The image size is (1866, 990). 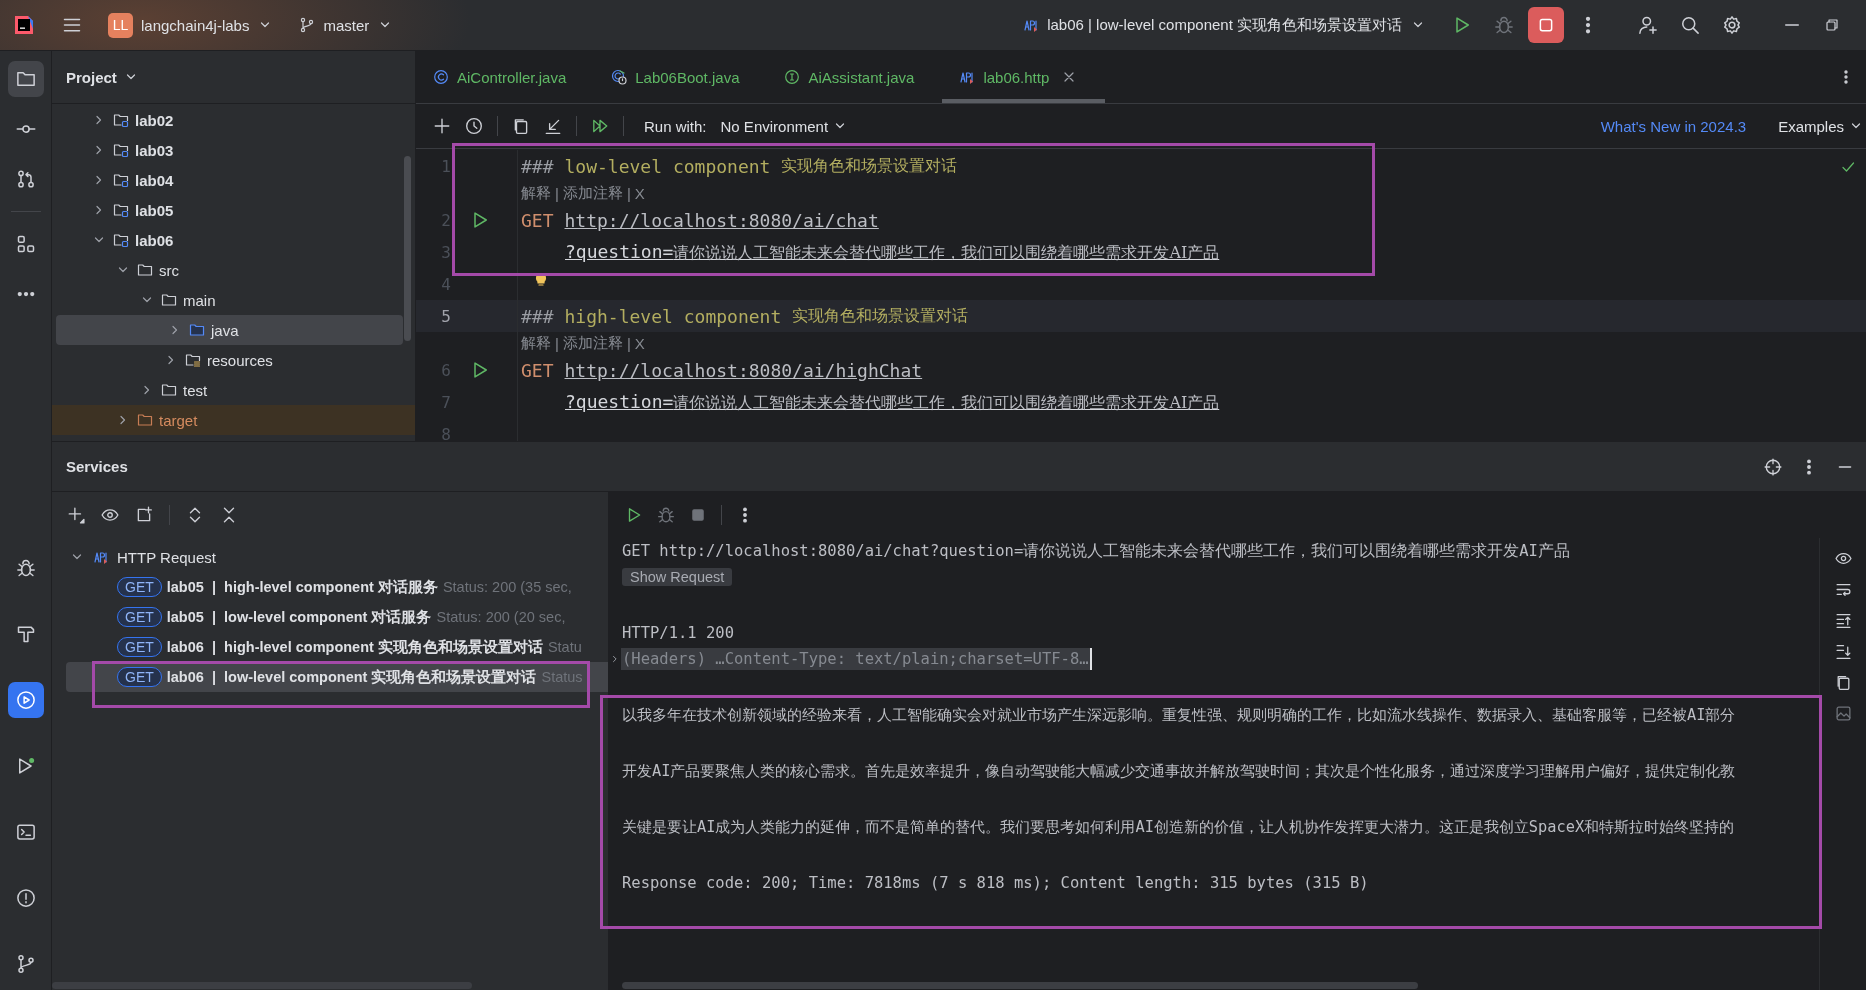 What do you see at coordinates (855, 77) in the screenshot?
I see `file-tab: AiAssistant.java` at bounding box center [855, 77].